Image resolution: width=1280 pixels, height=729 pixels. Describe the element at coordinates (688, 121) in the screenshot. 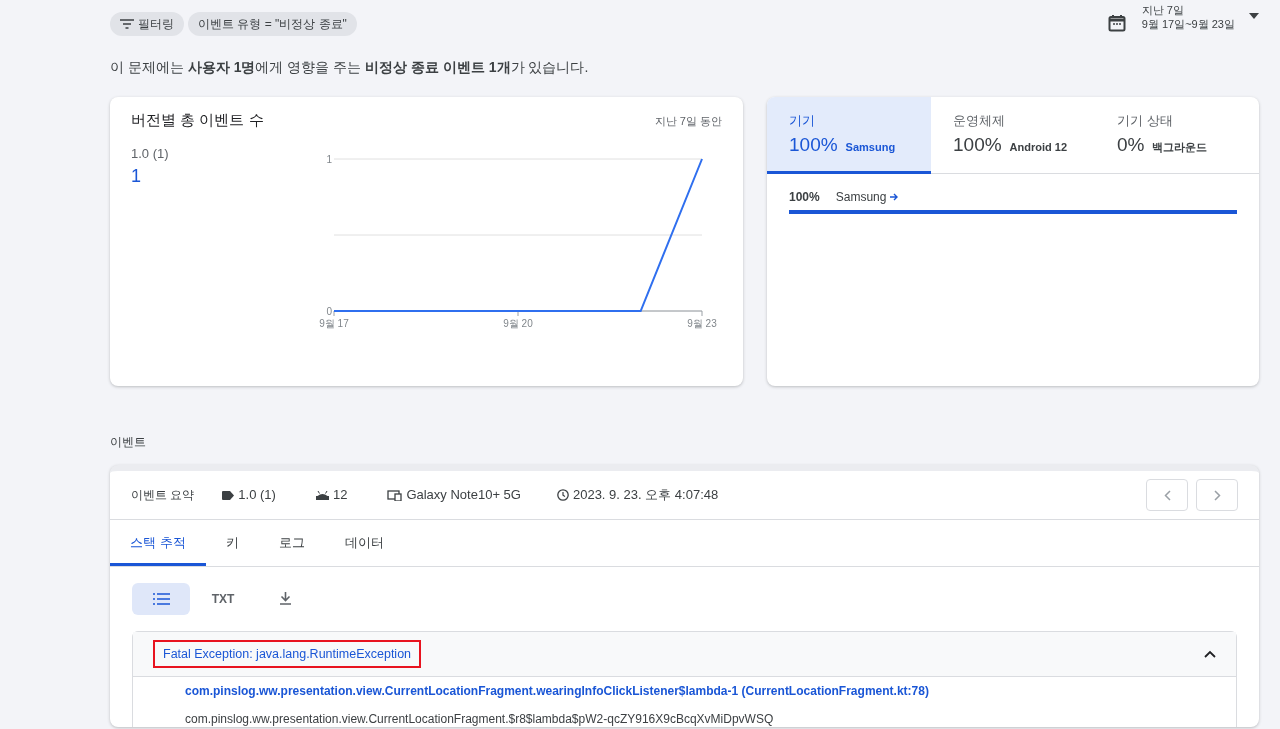

I see `period-label: 지난 7일 동안` at that location.